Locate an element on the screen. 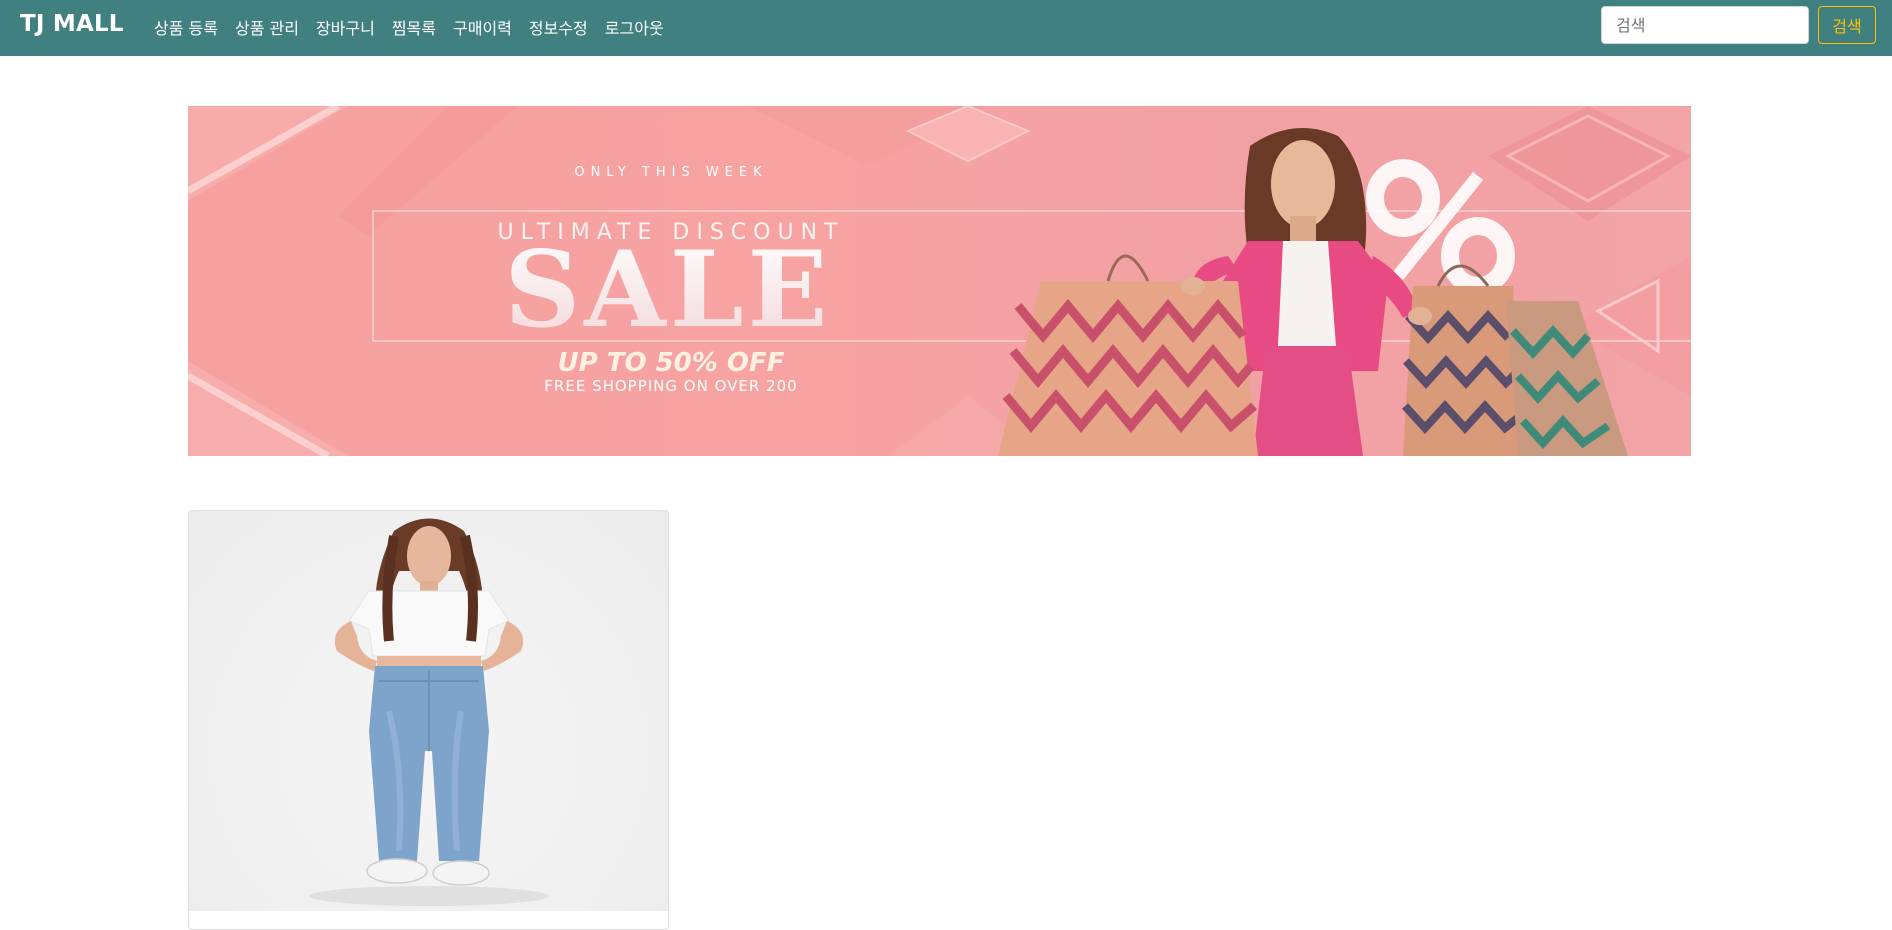  banner-eyebrow: ONLY THIS WEEK is located at coordinates (670, 172).